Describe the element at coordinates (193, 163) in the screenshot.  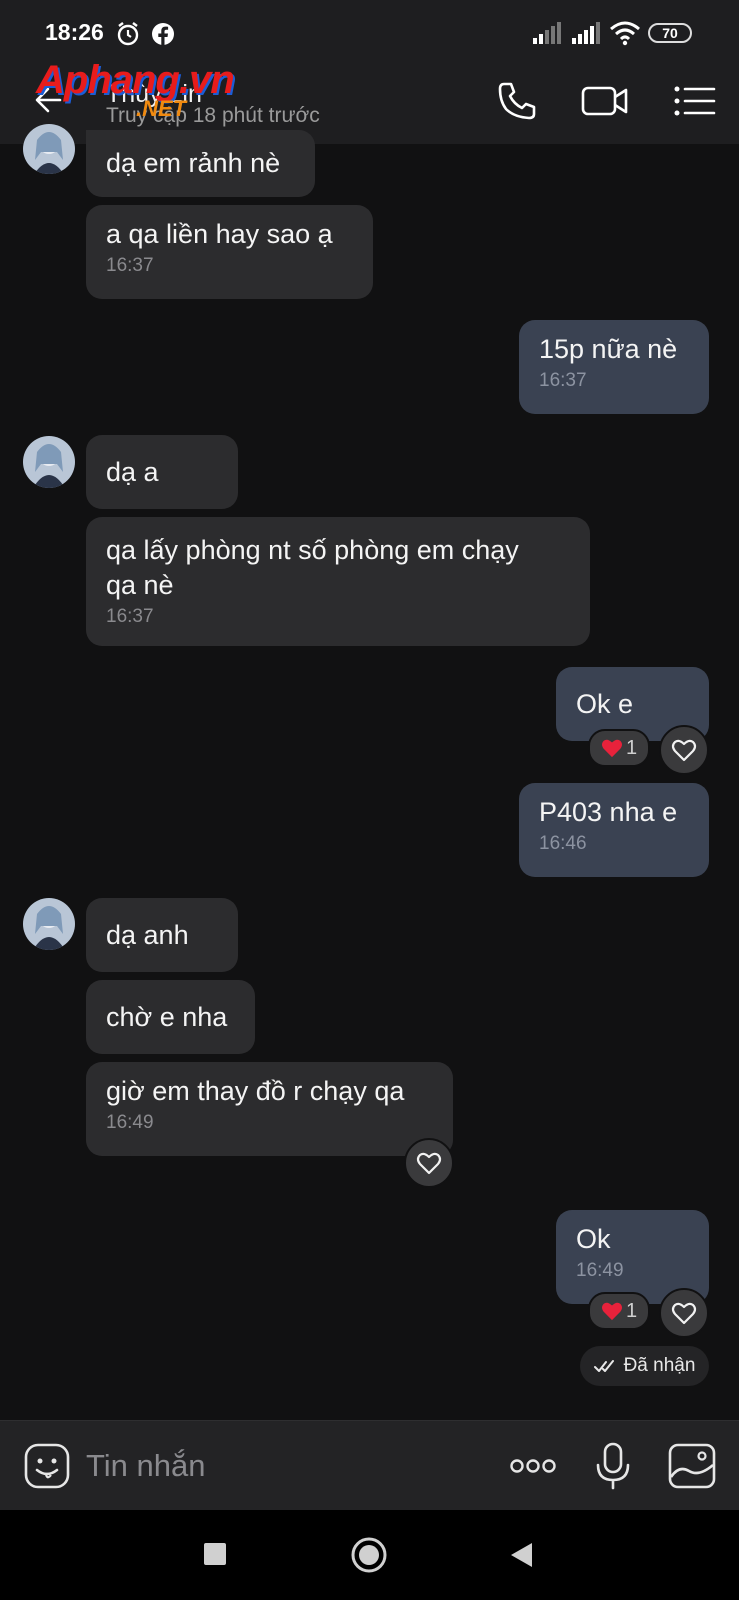
I see `message-text: dạ em rảnh nè` at that location.